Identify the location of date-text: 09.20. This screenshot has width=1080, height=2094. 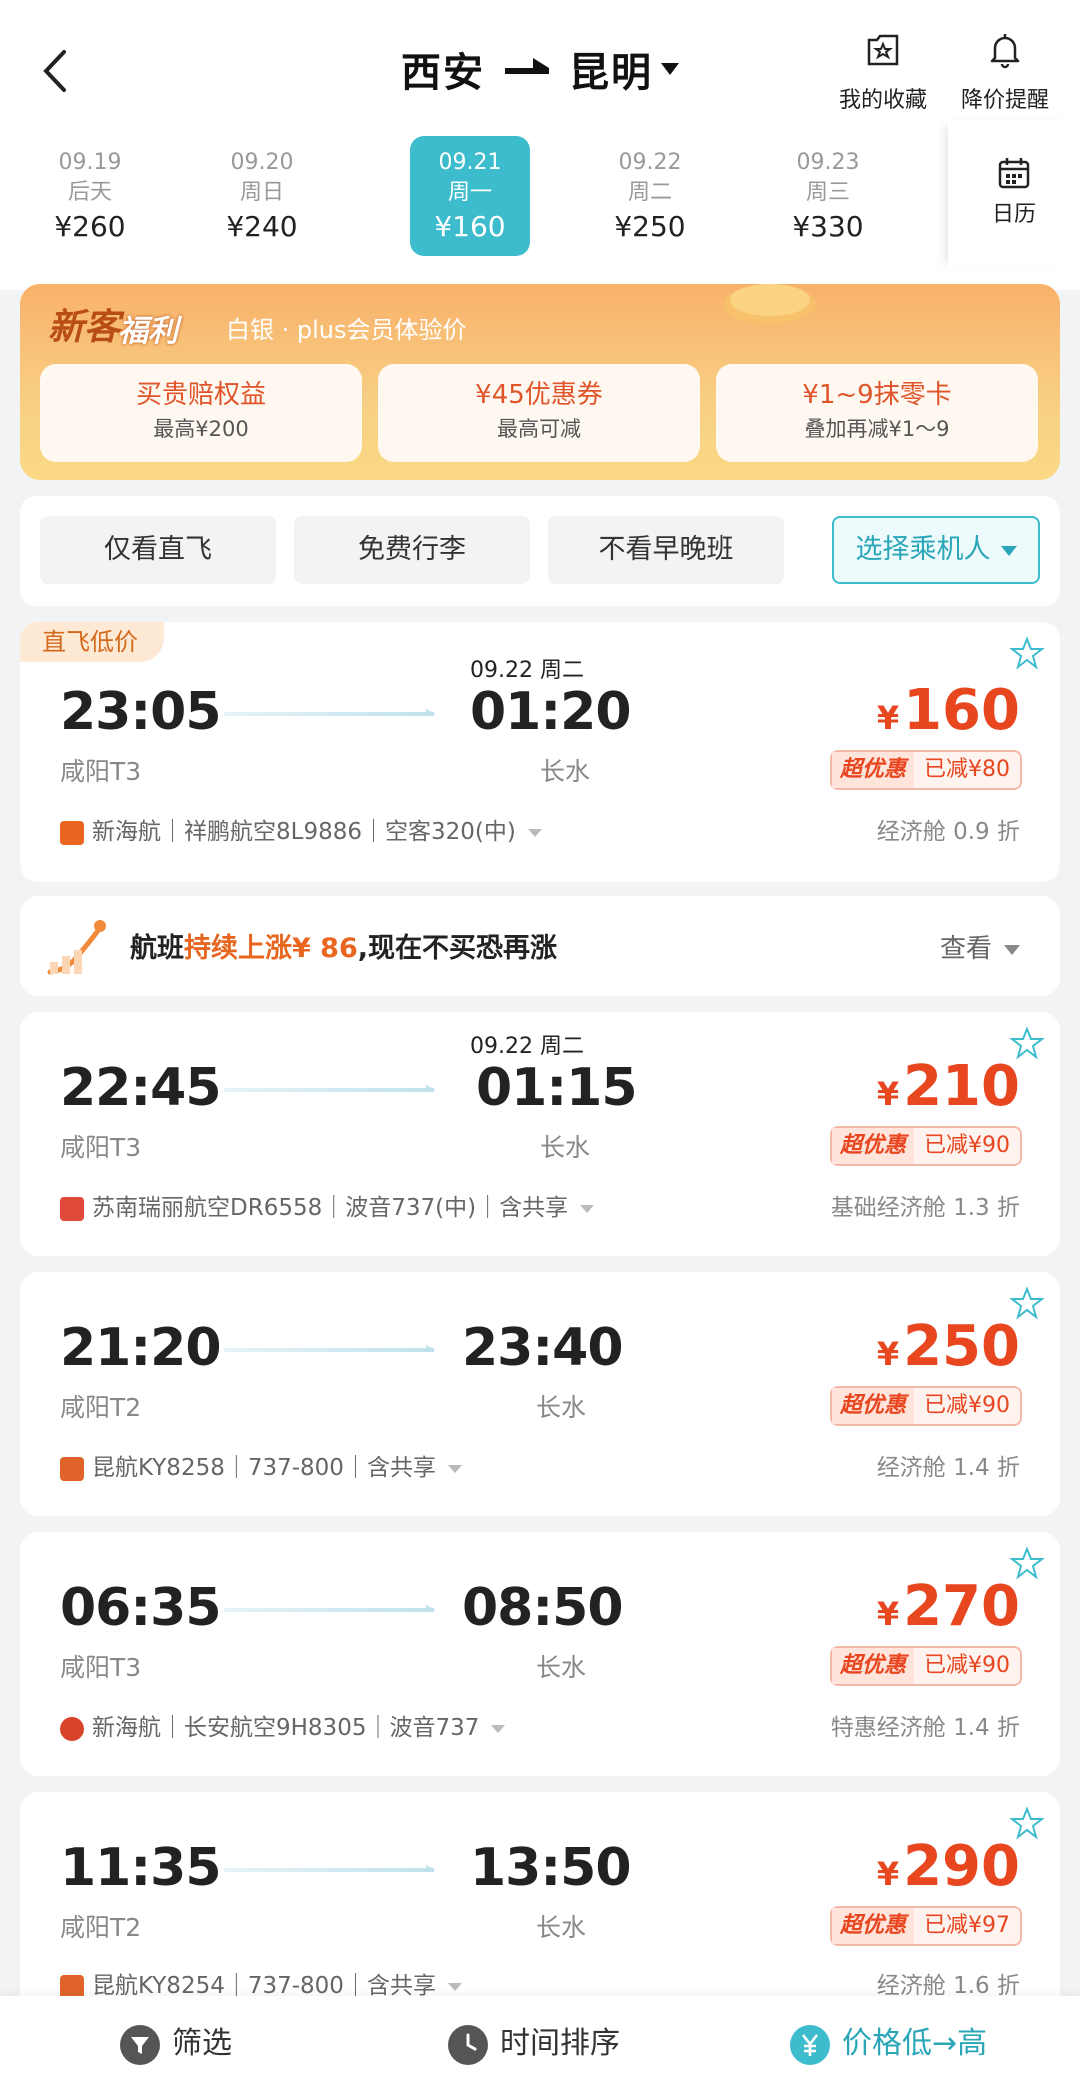
(262, 162).